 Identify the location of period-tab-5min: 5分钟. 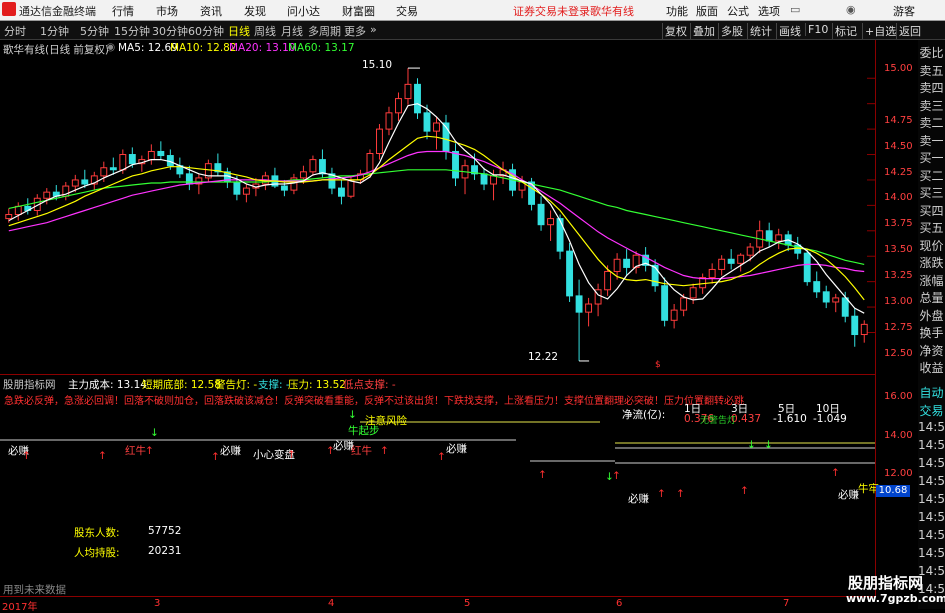
(94, 31).